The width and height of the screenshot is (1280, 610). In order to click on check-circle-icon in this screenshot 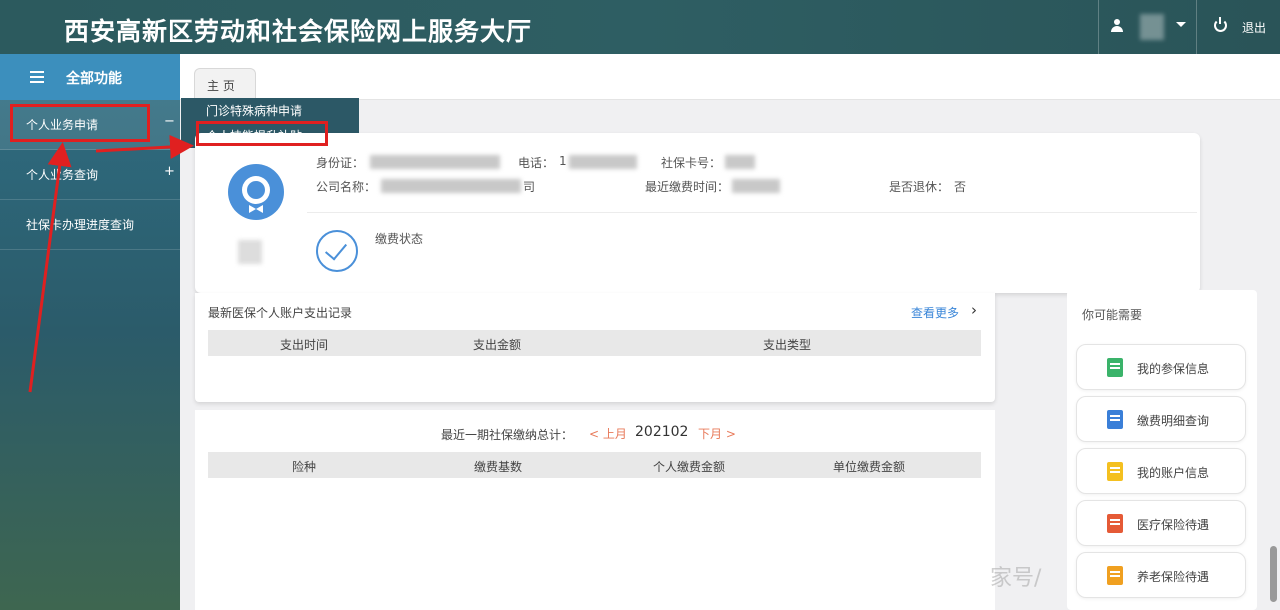, I will do `click(337, 251)`.